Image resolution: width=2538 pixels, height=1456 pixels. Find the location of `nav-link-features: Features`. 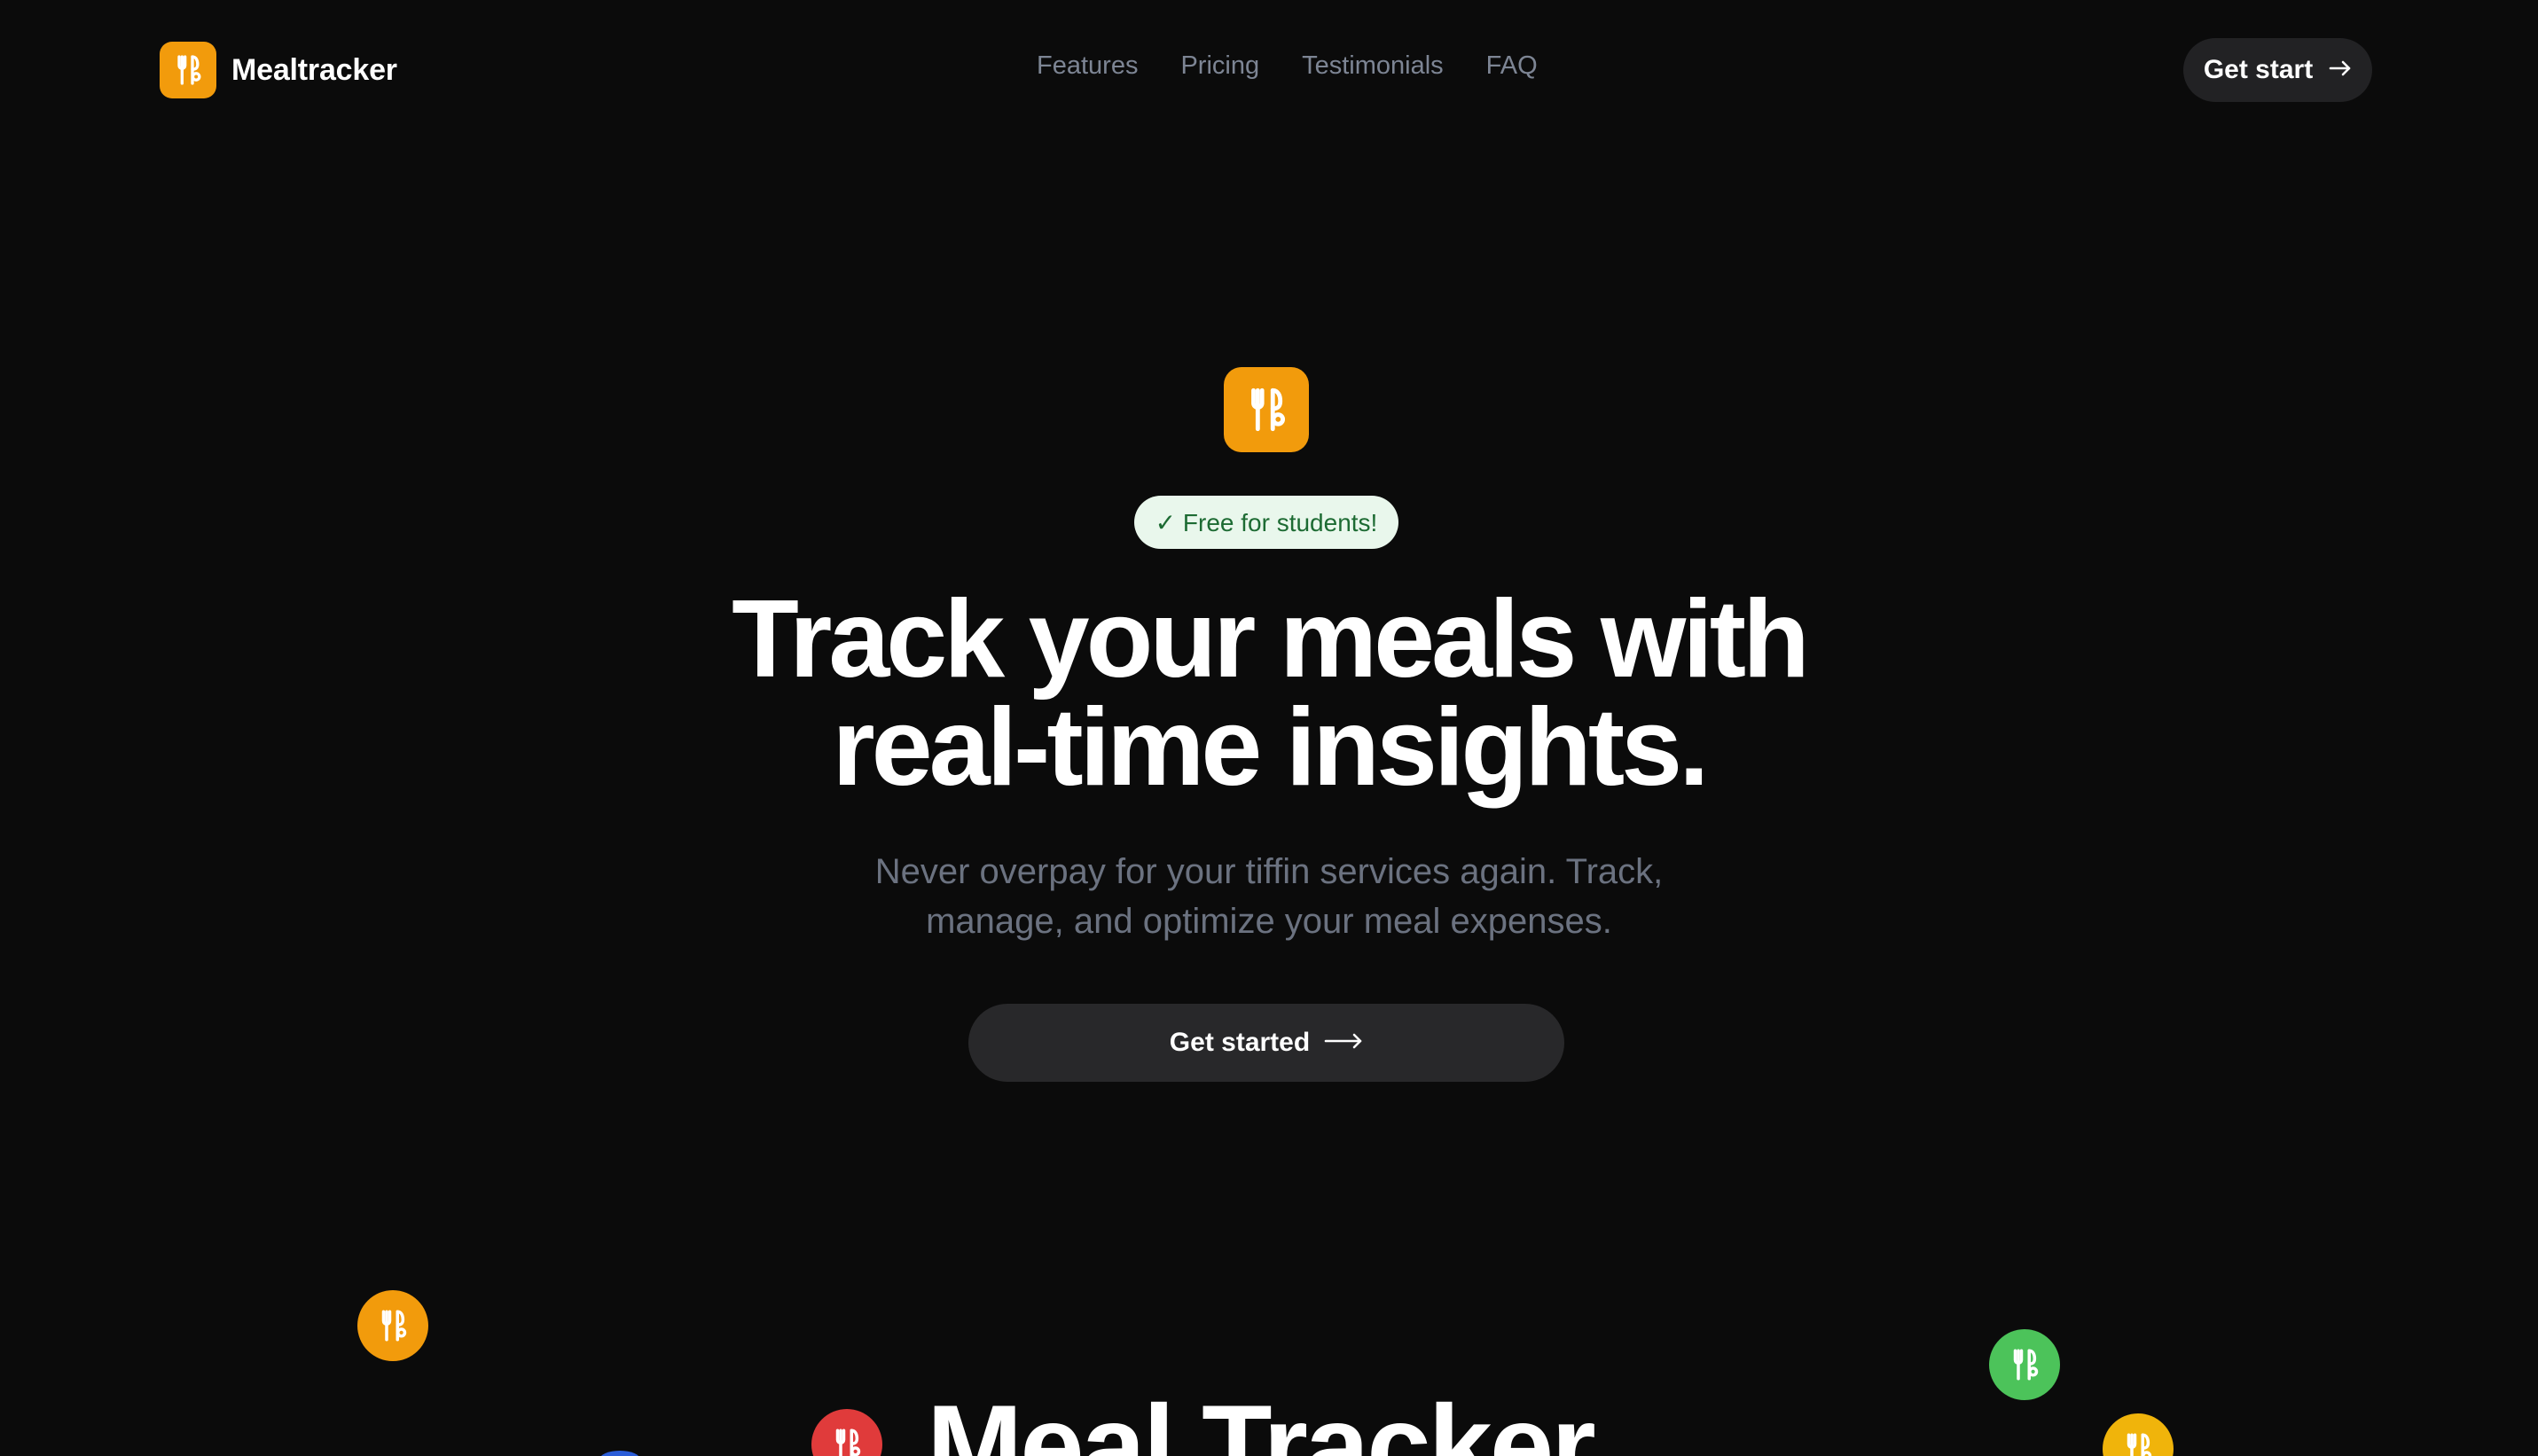

nav-link-features: Features is located at coordinates (1087, 66).